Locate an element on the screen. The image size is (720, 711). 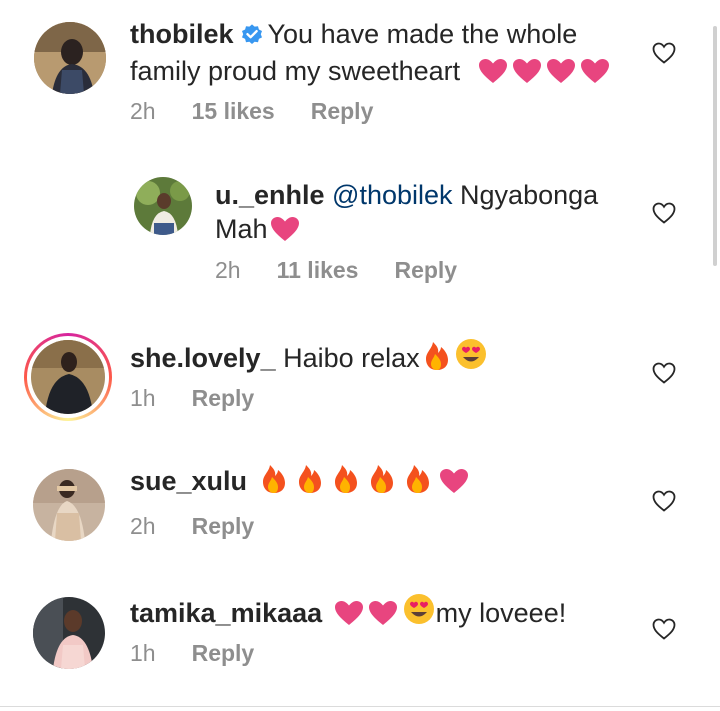
comment-body: my loveee! is located at coordinates (501, 613).